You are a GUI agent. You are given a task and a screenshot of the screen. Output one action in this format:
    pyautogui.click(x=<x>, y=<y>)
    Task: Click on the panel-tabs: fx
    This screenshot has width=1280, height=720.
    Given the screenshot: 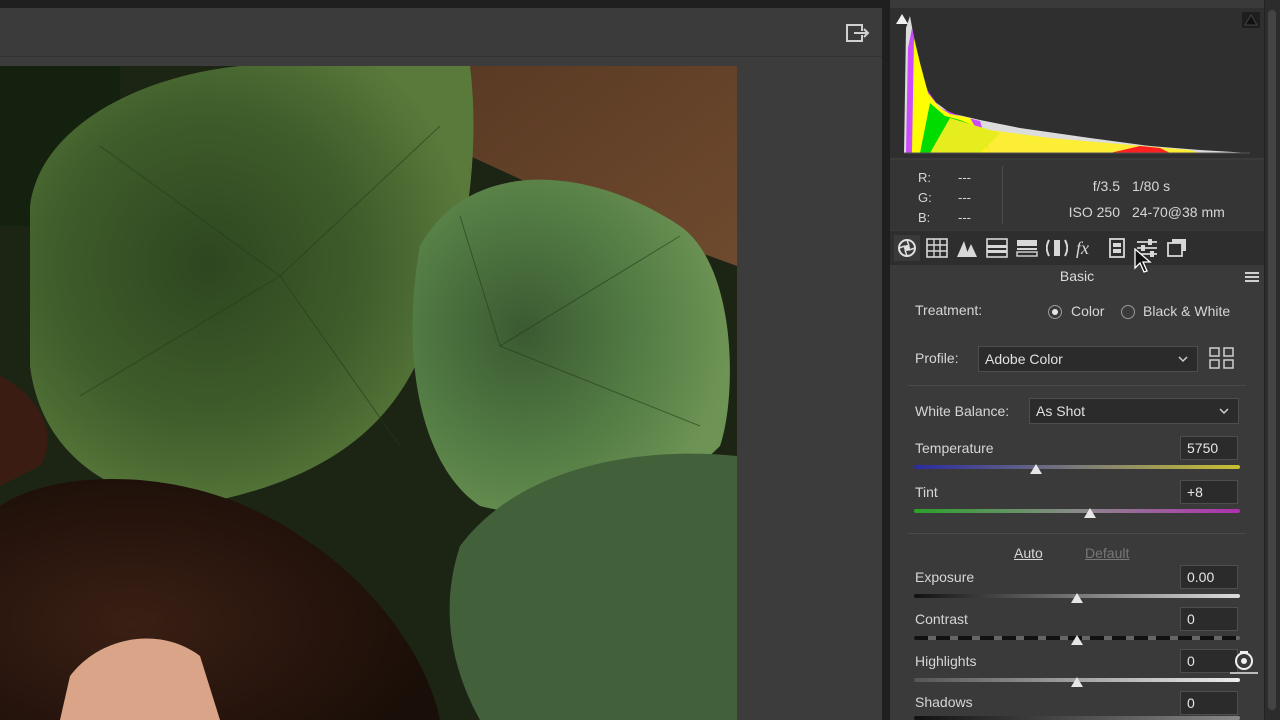 What is the action you would take?
    pyautogui.click(x=1077, y=248)
    